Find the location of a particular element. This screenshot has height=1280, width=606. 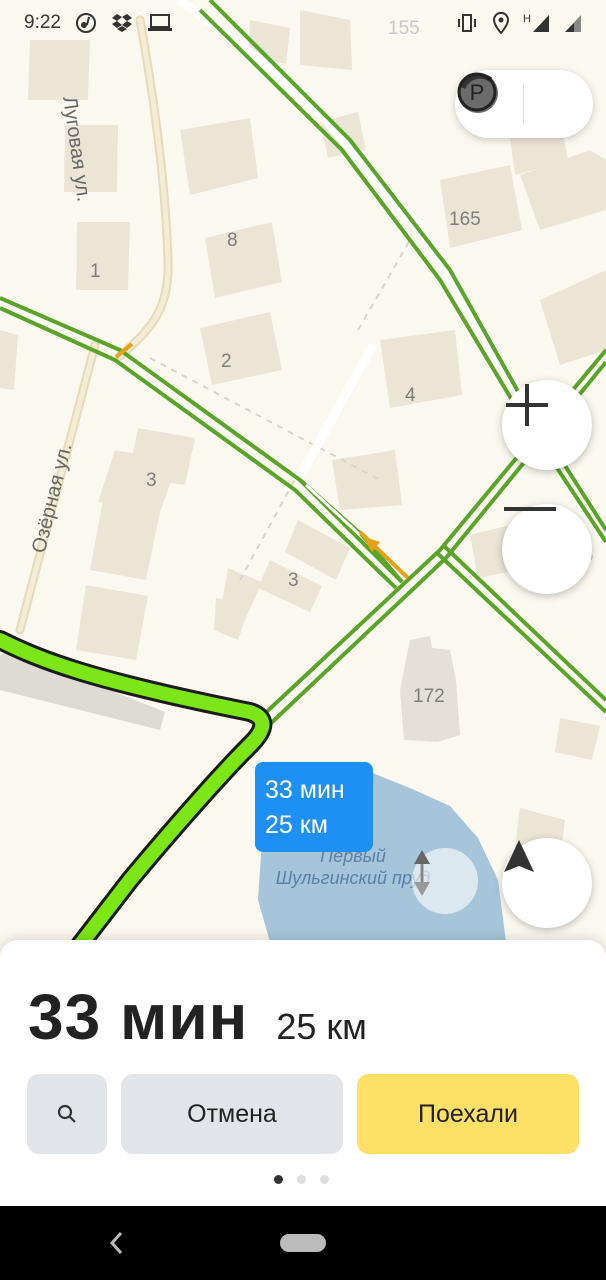

music-note-icon is located at coordinates (85, 23).